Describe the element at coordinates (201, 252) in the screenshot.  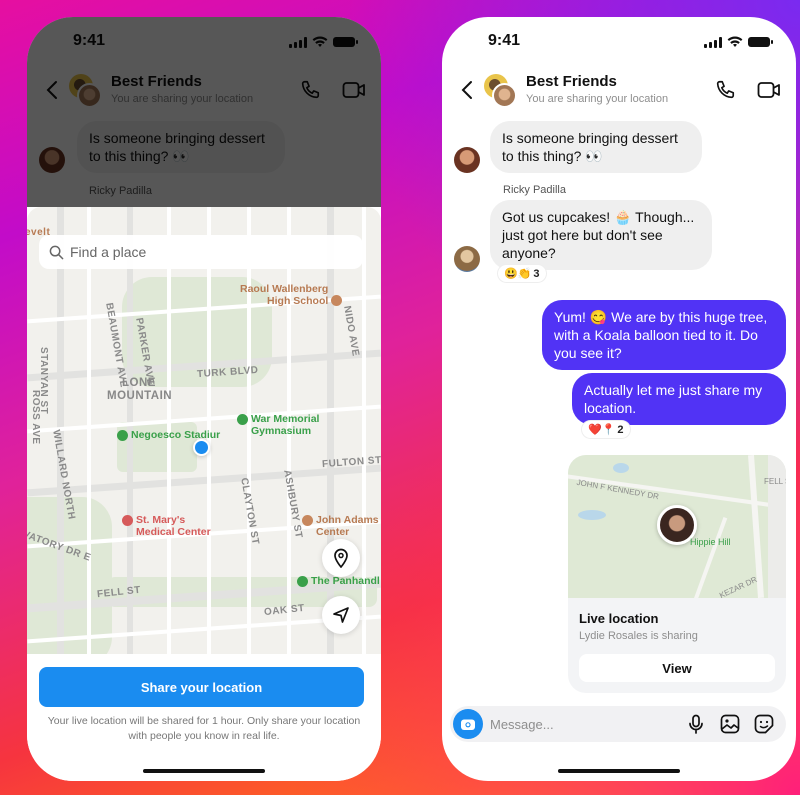
I see `find-place-search: Find a place` at that location.